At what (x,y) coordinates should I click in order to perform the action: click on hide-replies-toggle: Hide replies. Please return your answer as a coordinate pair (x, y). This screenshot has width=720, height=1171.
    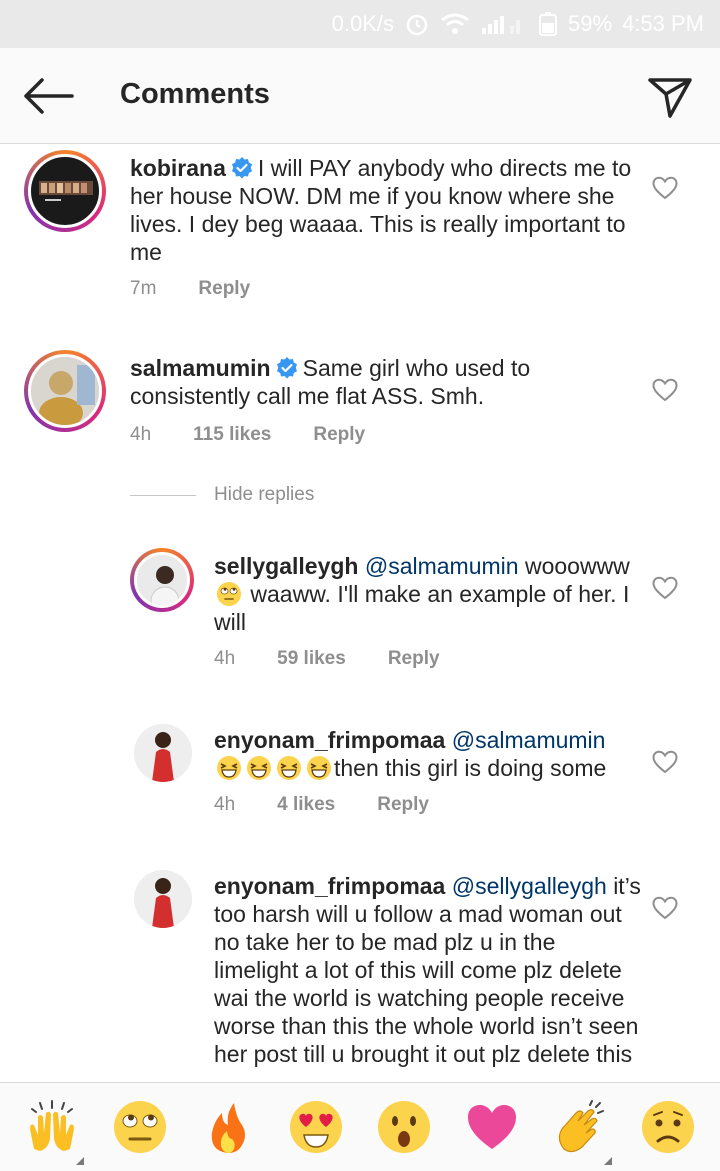
    Looking at the image, I should click on (222, 495).